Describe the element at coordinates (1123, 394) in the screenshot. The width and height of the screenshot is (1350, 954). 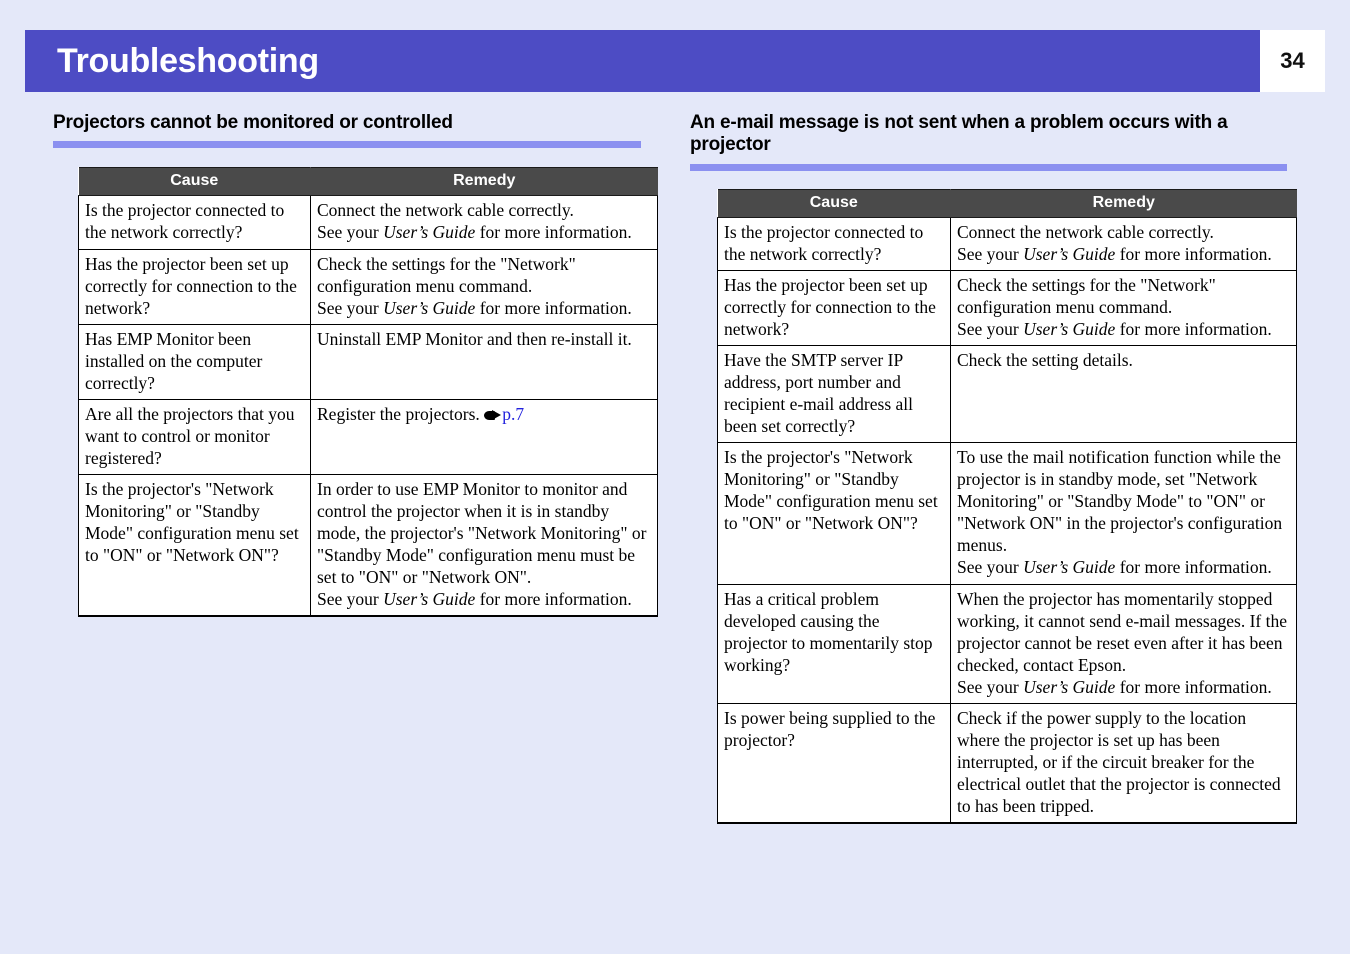
I see `cell-remedy: Check the setting details.` at that location.